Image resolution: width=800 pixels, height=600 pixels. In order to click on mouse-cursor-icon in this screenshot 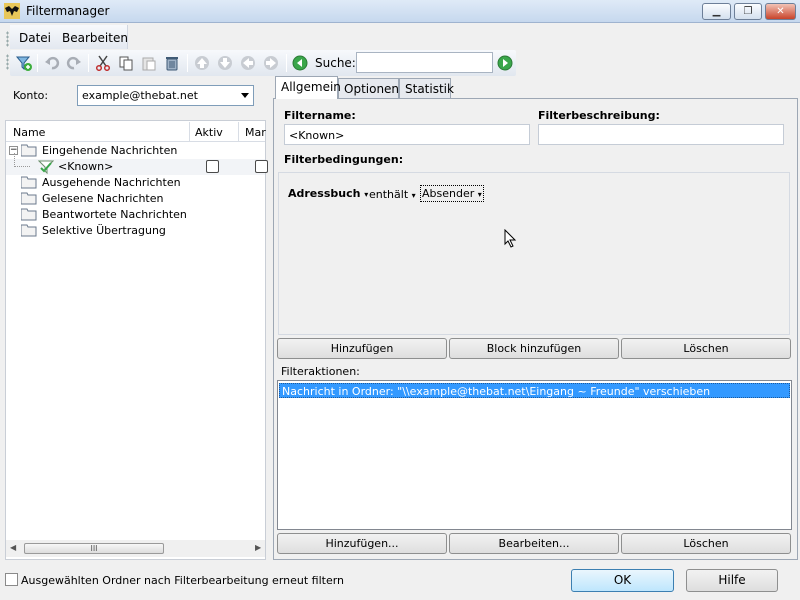, I will do `click(510, 238)`.